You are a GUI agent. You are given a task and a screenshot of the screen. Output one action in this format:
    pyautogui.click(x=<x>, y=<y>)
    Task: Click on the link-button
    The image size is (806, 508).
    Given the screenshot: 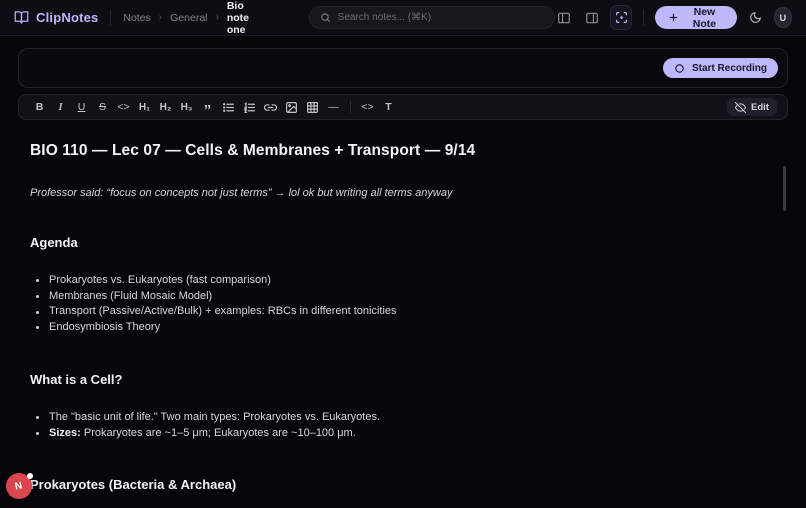 What is the action you would take?
    pyautogui.click(x=270, y=107)
    